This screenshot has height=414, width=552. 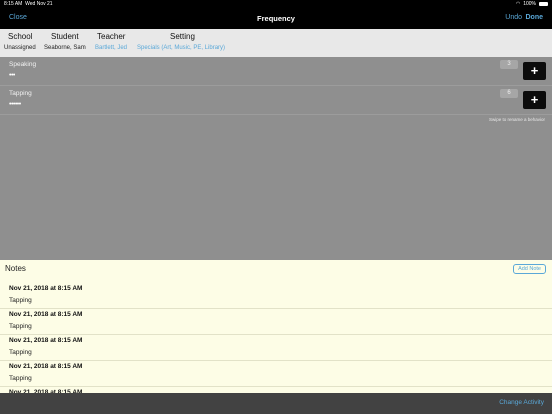 What do you see at coordinates (276, 100) in the screenshot?
I see `behavior-row-tapping: Tapping •••••• 6 +` at bounding box center [276, 100].